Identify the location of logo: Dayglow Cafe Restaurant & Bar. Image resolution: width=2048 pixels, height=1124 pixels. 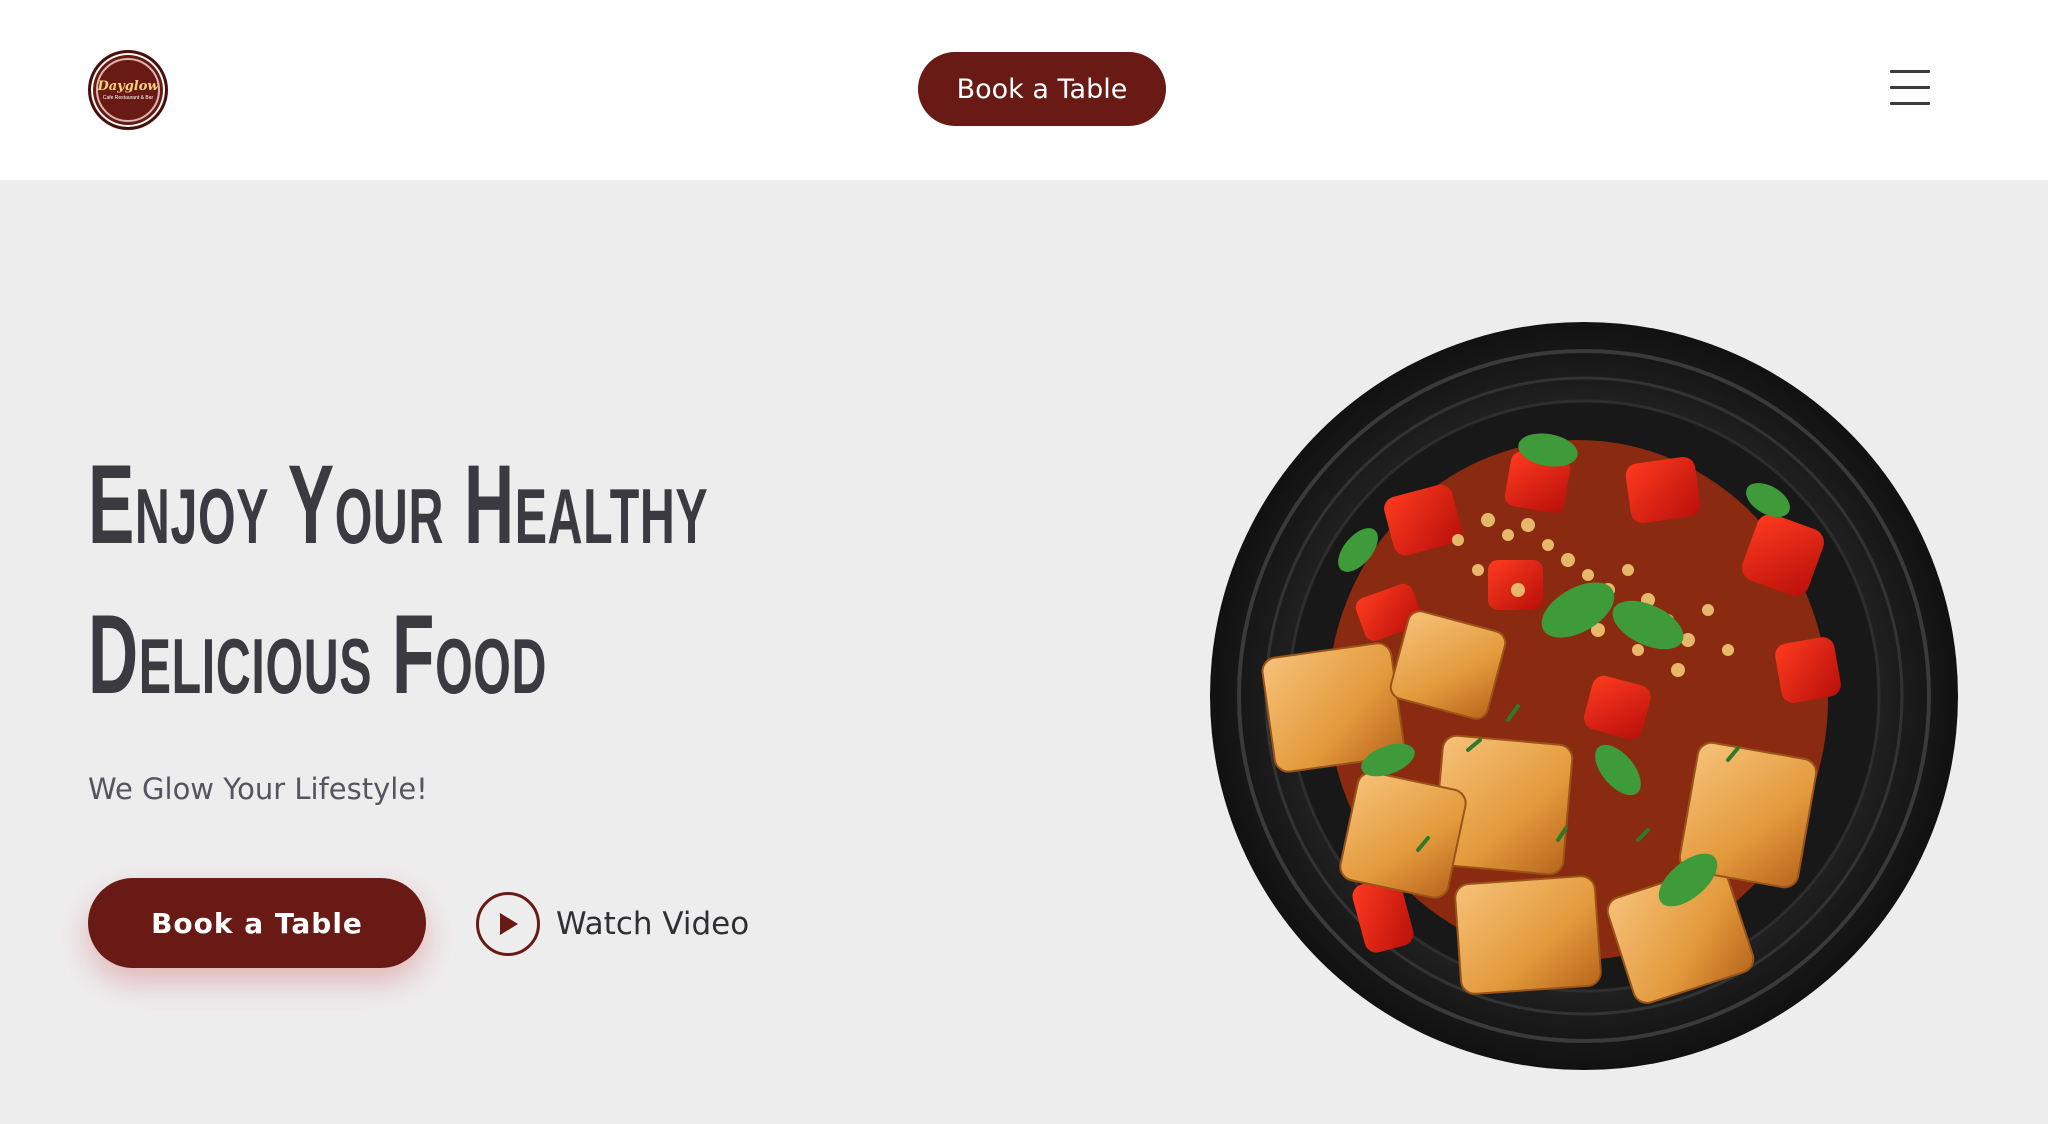
(128, 90).